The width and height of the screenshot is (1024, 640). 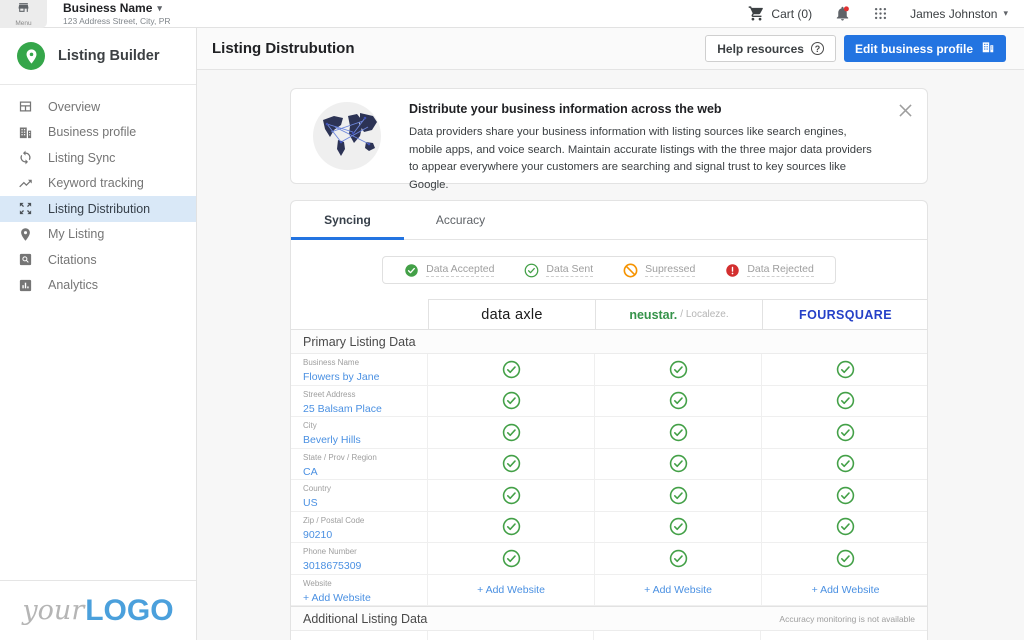 I want to click on sidebar-item-overview: Overview, so click(x=98, y=107).